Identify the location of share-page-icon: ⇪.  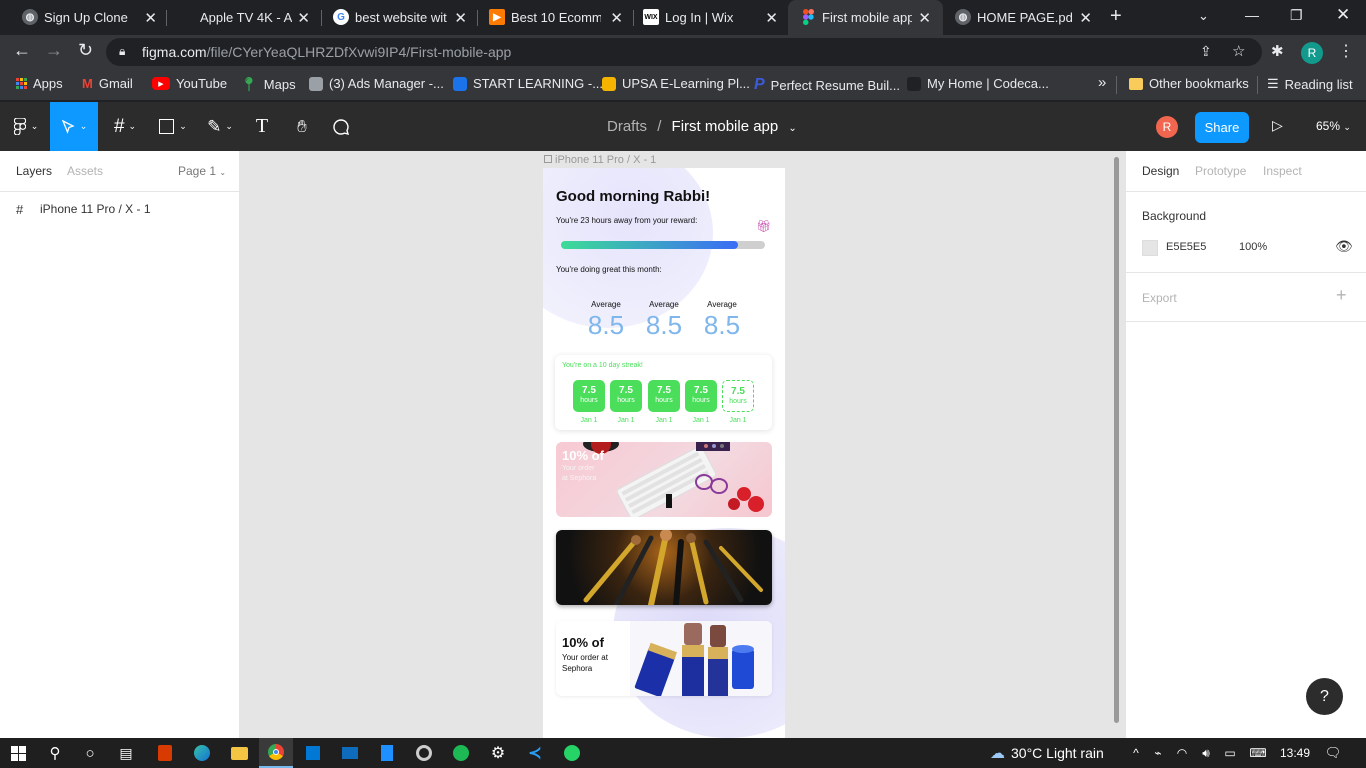
(1206, 51).